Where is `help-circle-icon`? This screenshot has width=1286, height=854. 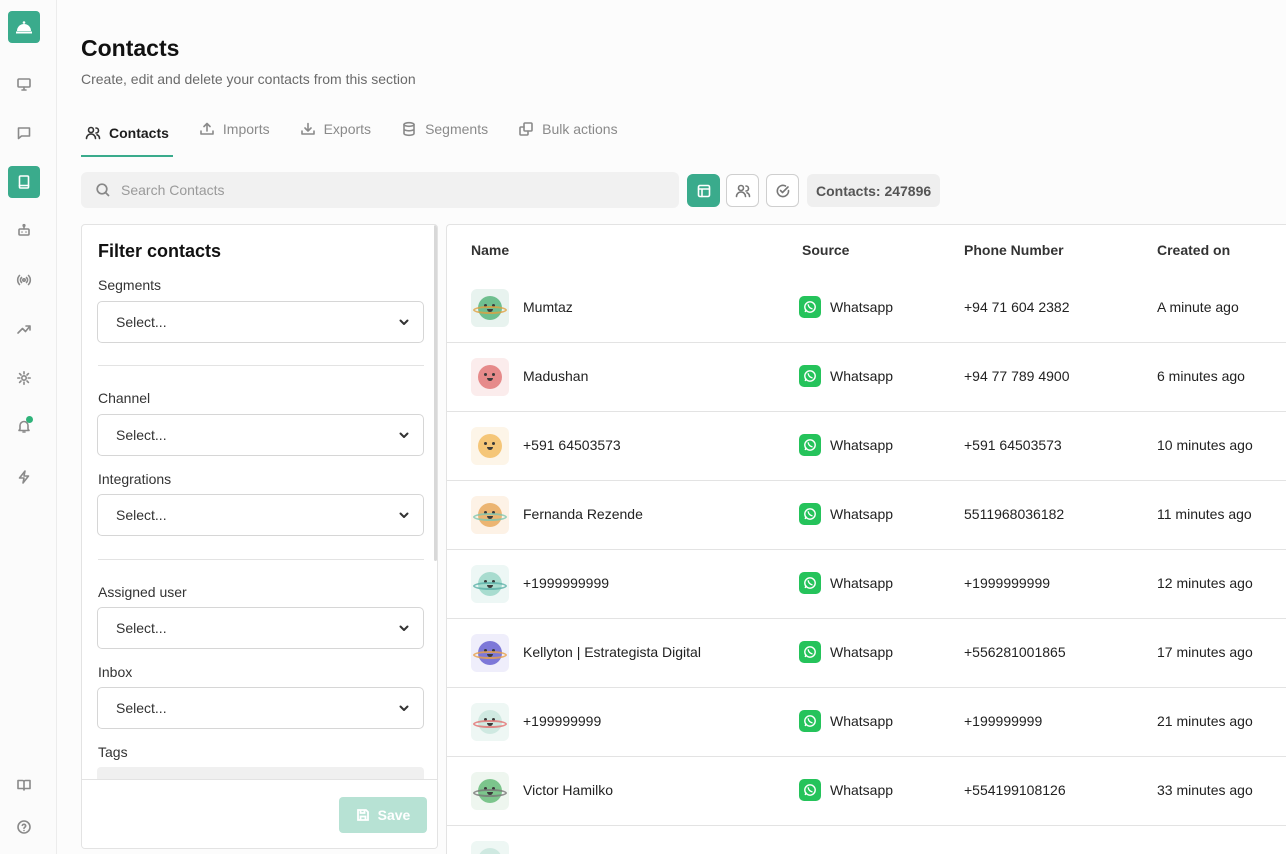
help-circle-icon is located at coordinates (24, 827).